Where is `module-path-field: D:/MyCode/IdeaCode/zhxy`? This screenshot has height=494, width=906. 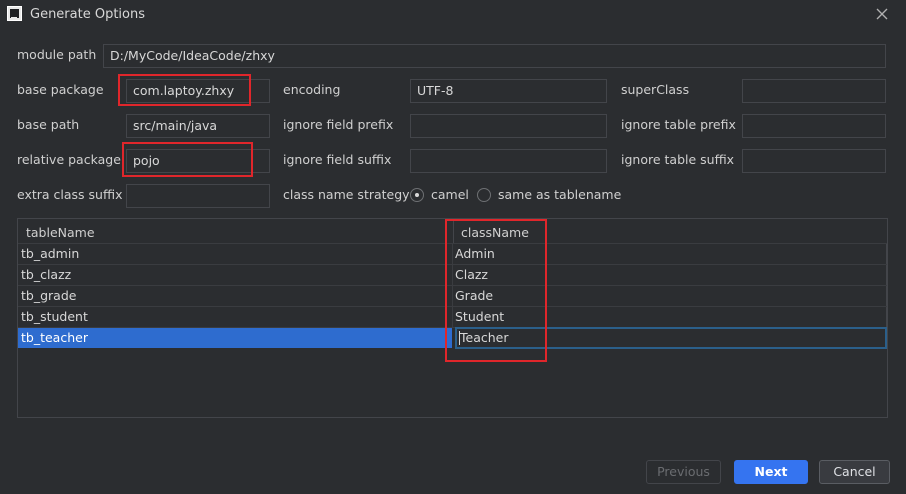
module-path-field: D:/MyCode/IdeaCode/zhxy is located at coordinates (494, 56).